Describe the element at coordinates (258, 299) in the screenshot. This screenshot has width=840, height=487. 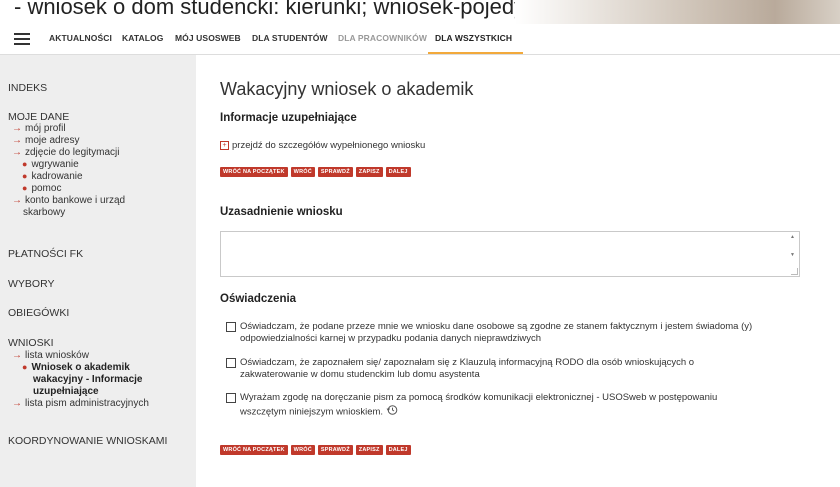
I see `declarations-heading: Oświadczenia` at that location.